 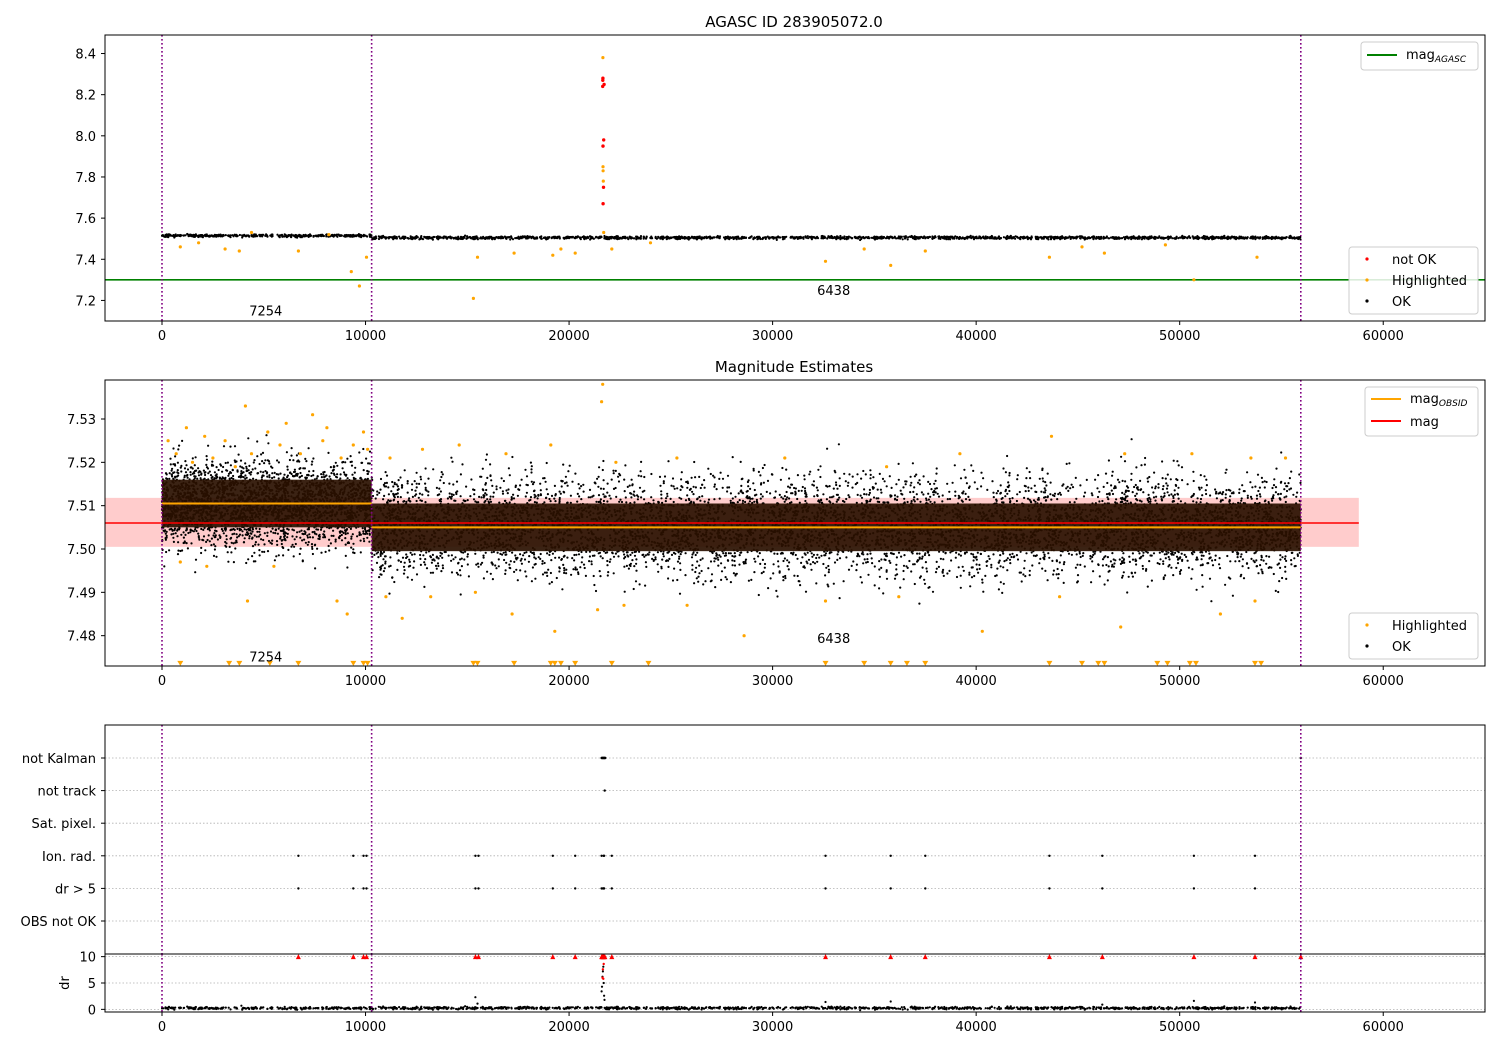 What do you see at coordinates (85, 301) in the screenshot?
I see `y-tick-label: 7.2` at bounding box center [85, 301].